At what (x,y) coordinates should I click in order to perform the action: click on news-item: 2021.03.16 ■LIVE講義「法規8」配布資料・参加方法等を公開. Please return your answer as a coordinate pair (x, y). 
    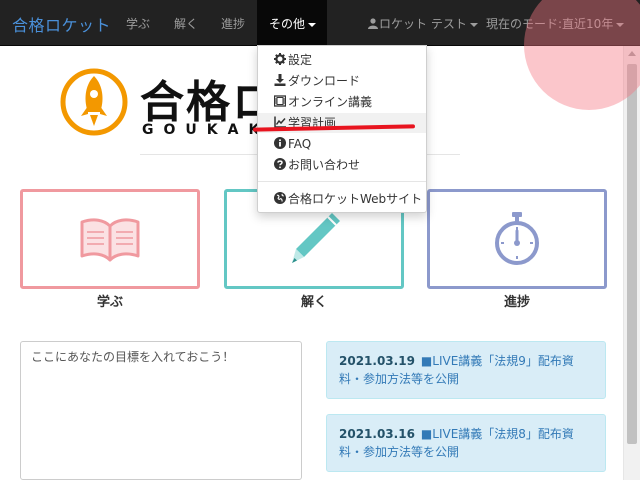
    Looking at the image, I should click on (466, 443).